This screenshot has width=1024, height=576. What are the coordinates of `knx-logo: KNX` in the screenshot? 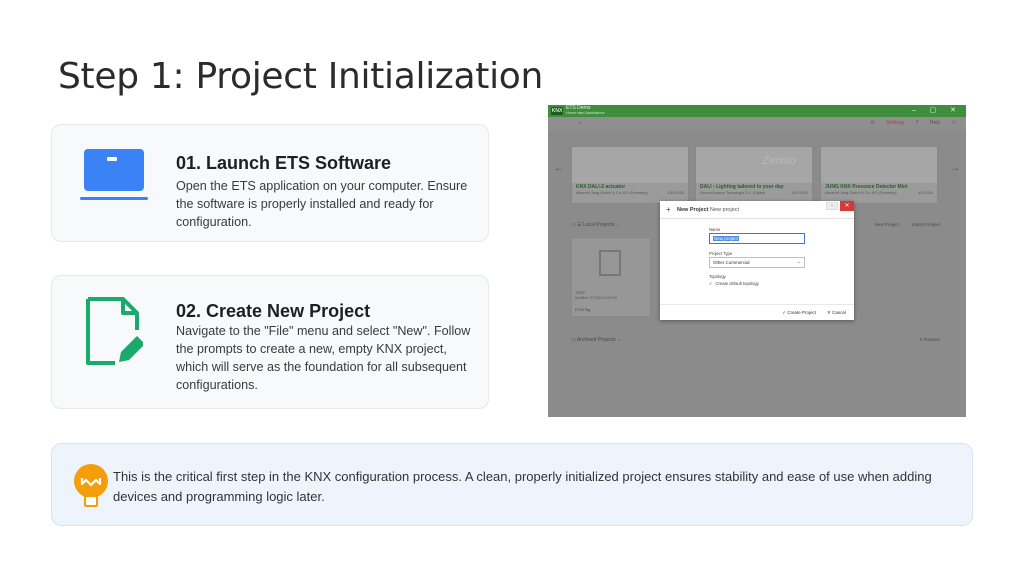 It's located at (557, 111).